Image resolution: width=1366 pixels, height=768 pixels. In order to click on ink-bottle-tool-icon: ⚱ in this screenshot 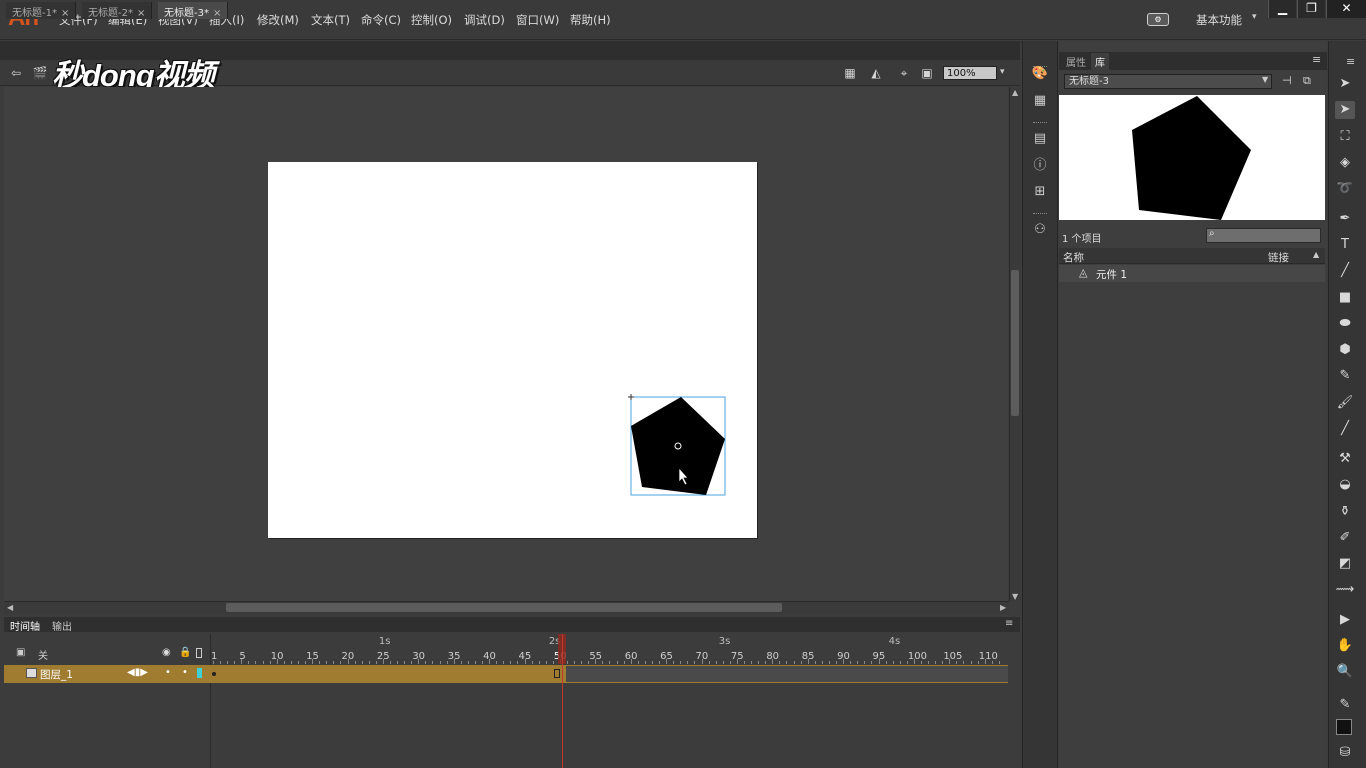, I will do `click(1345, 512)`.